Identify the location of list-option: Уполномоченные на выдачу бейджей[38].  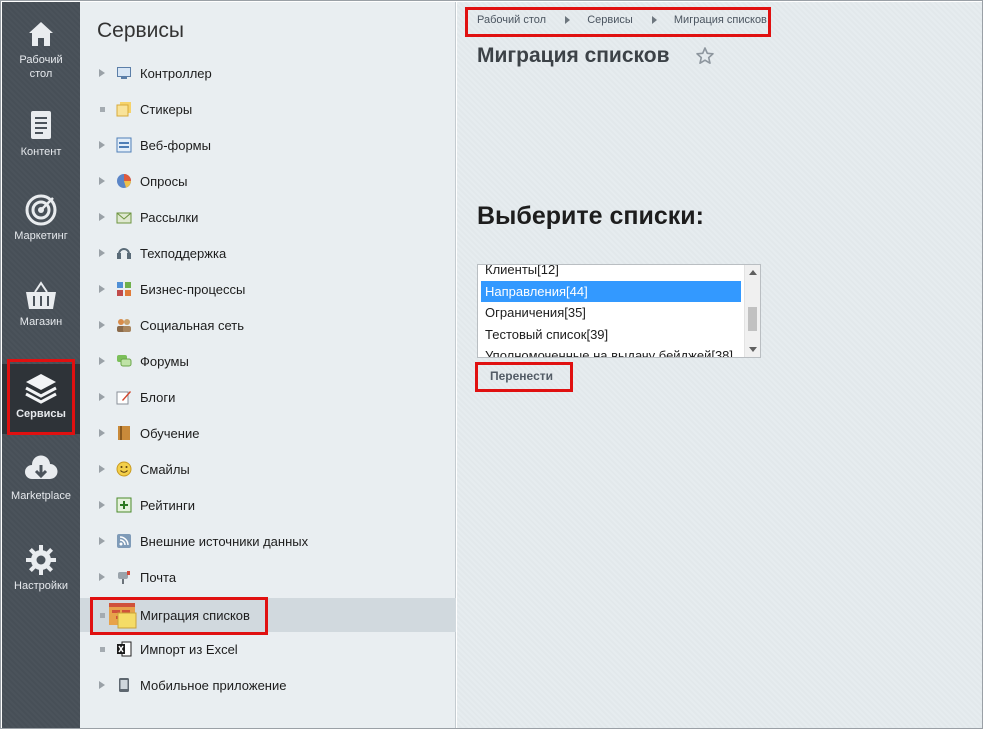
(611, 351).